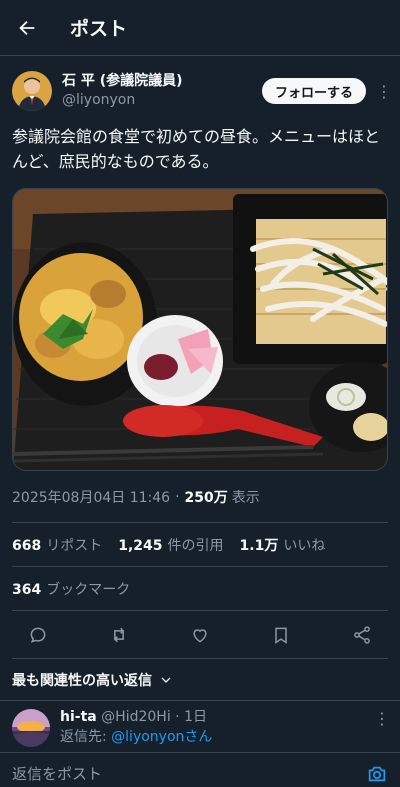 The height and width of the screenshot is (787, 400). I want to click on reply-time: 1日, so click(195, 717).